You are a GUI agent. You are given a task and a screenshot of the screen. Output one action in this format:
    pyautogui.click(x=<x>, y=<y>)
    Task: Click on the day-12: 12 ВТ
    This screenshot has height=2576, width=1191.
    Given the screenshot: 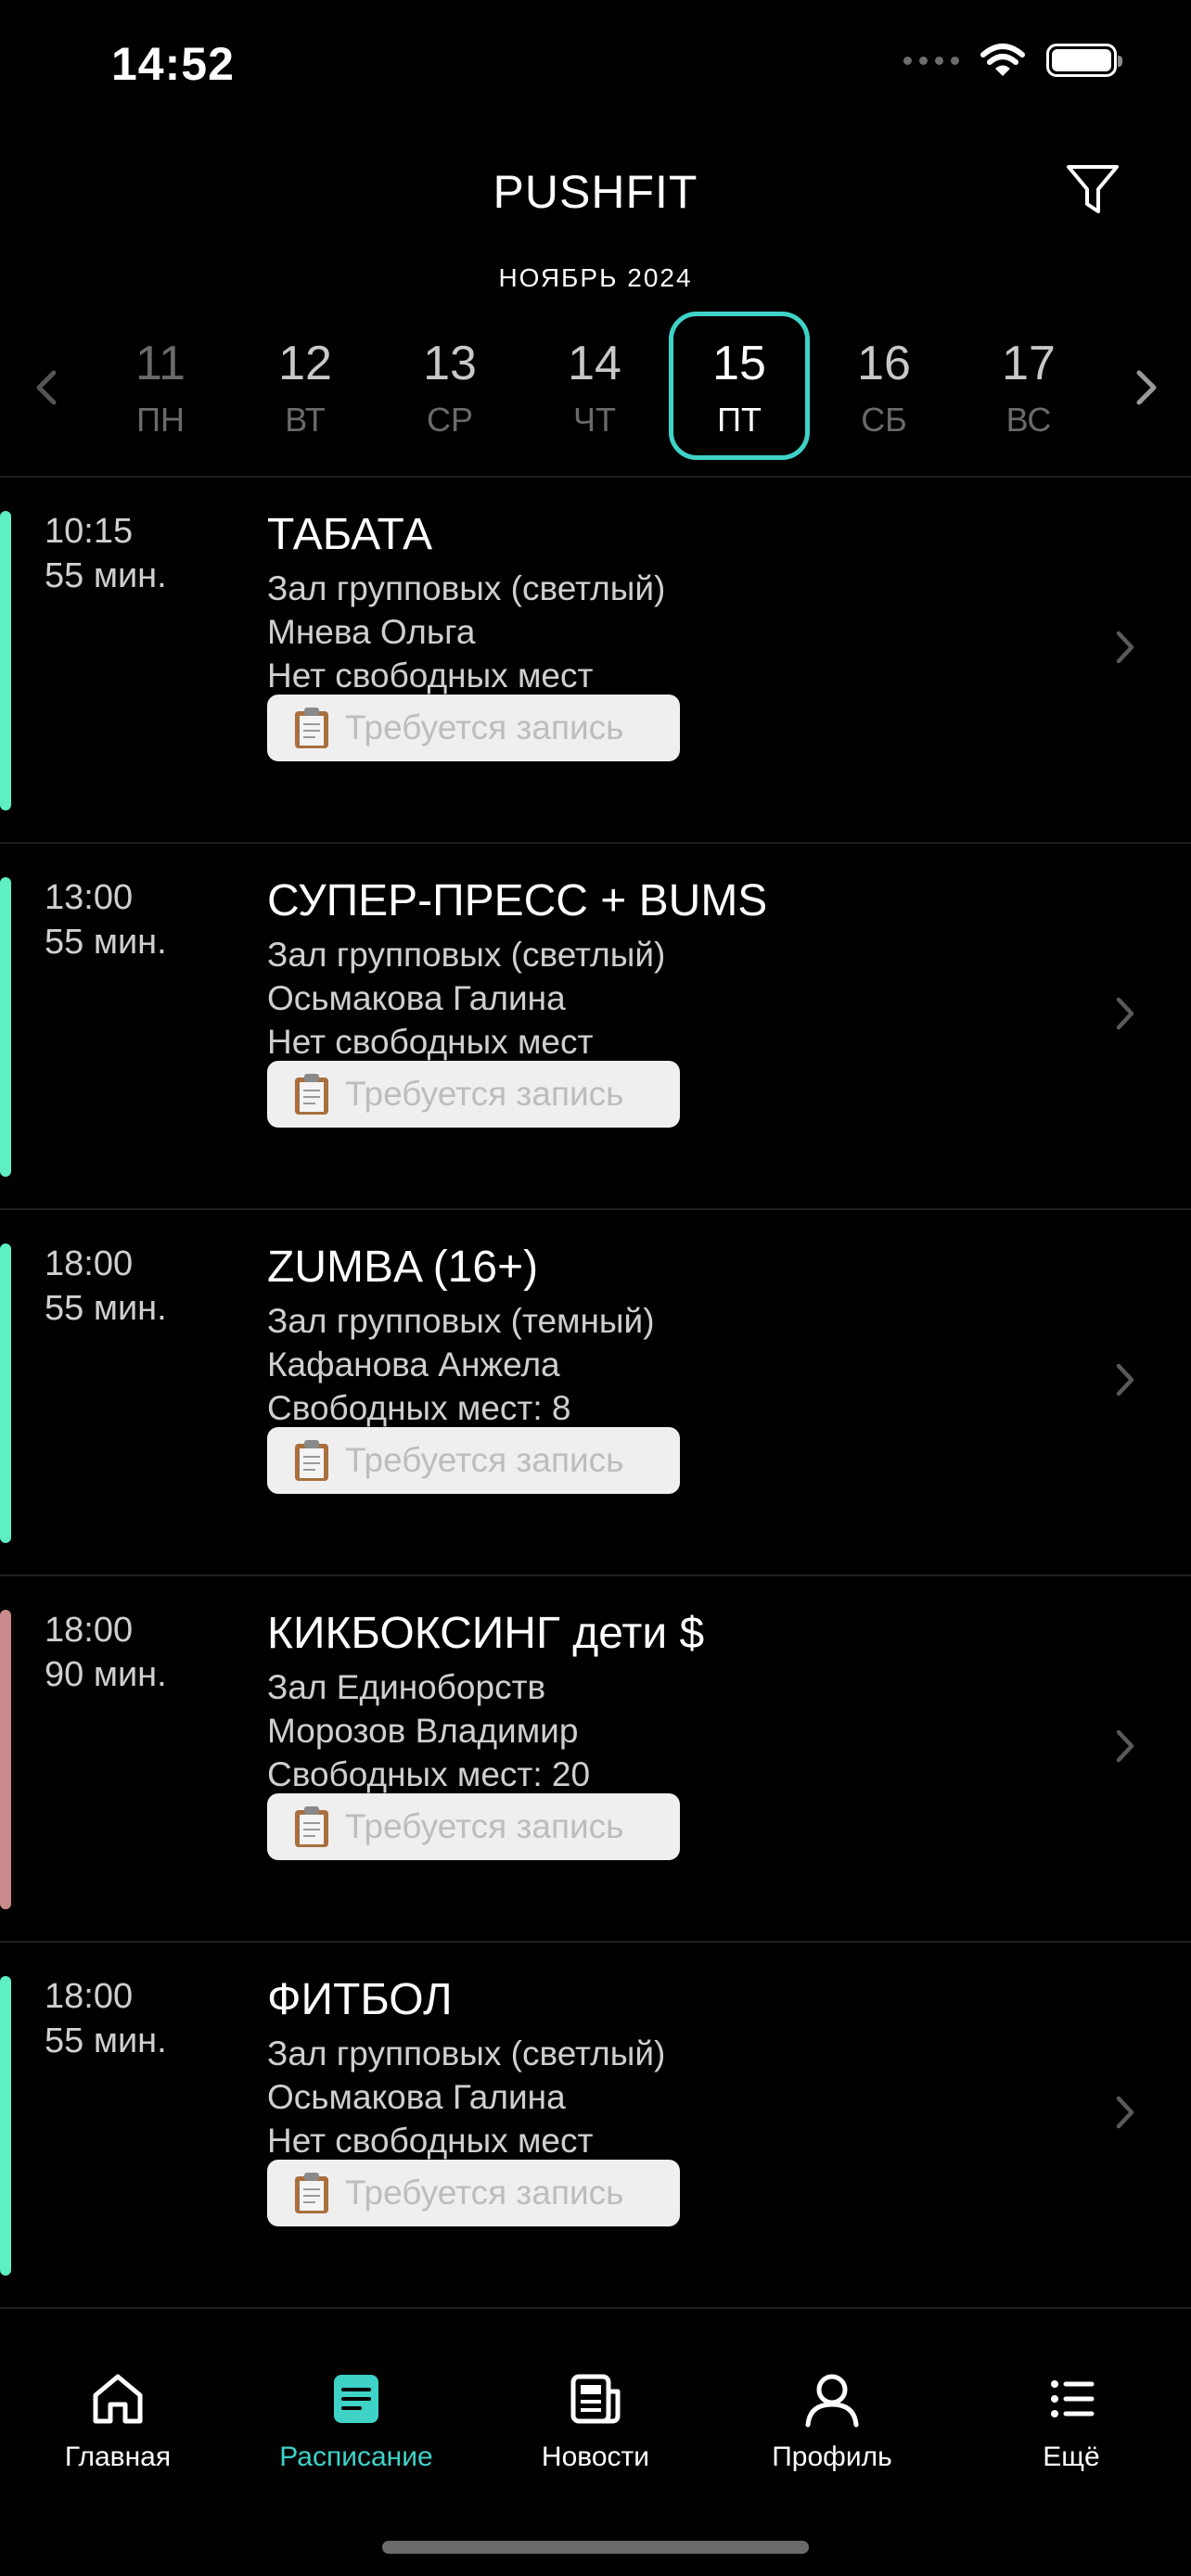 What is the action you would take?
    pyautogui.click(x=305, y=386)
    